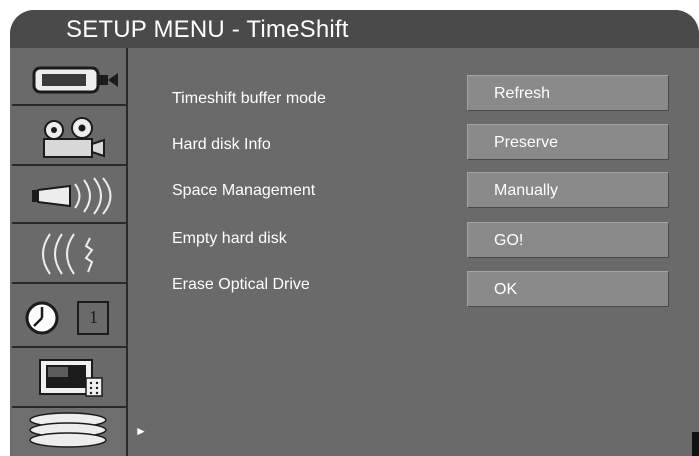  What do you see at coordinates (526, 190) in the screenshot?
I see `space-management-value-text: Manually` at bounding box center [526, 190].